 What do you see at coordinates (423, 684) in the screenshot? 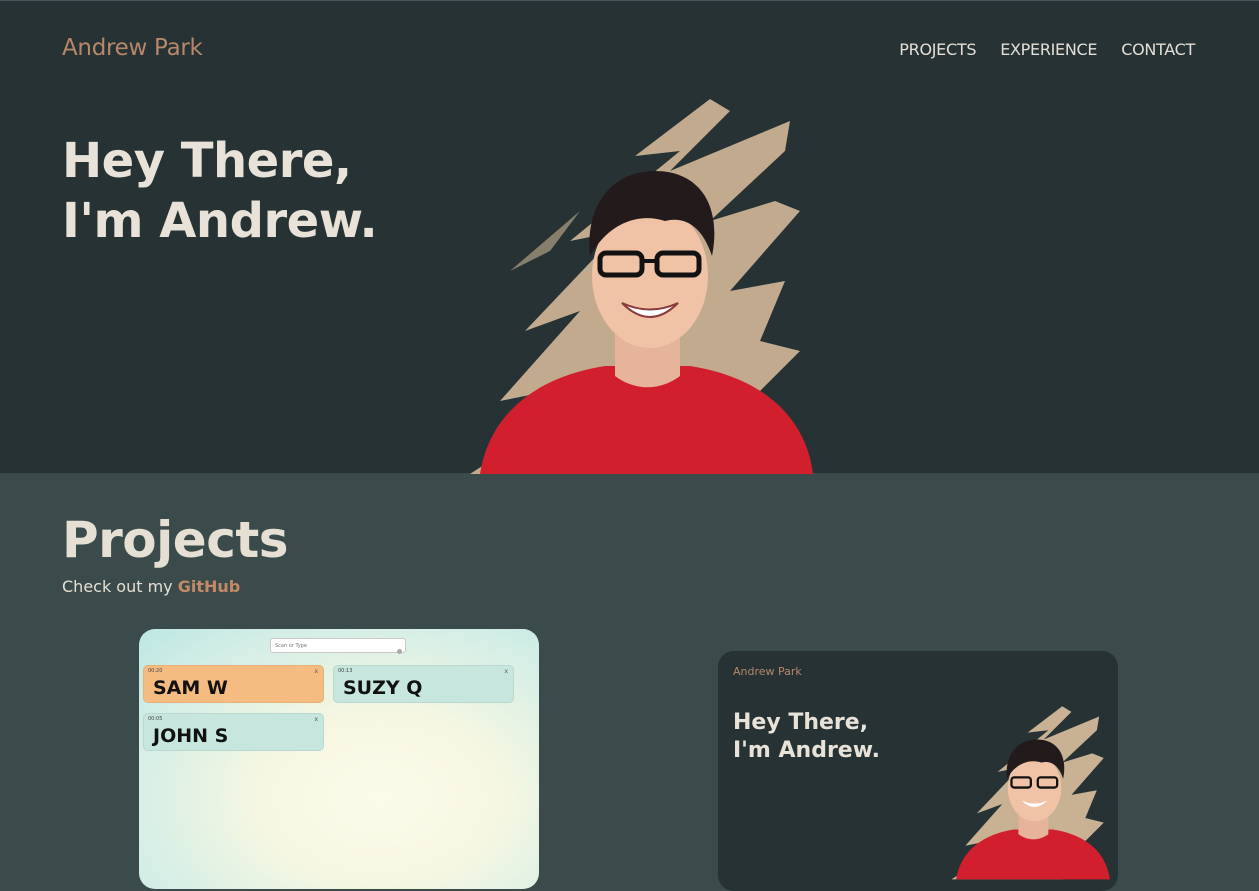
I see `queue-tile: 00:13 x SUZY Q` at bounding box center [423, 684].